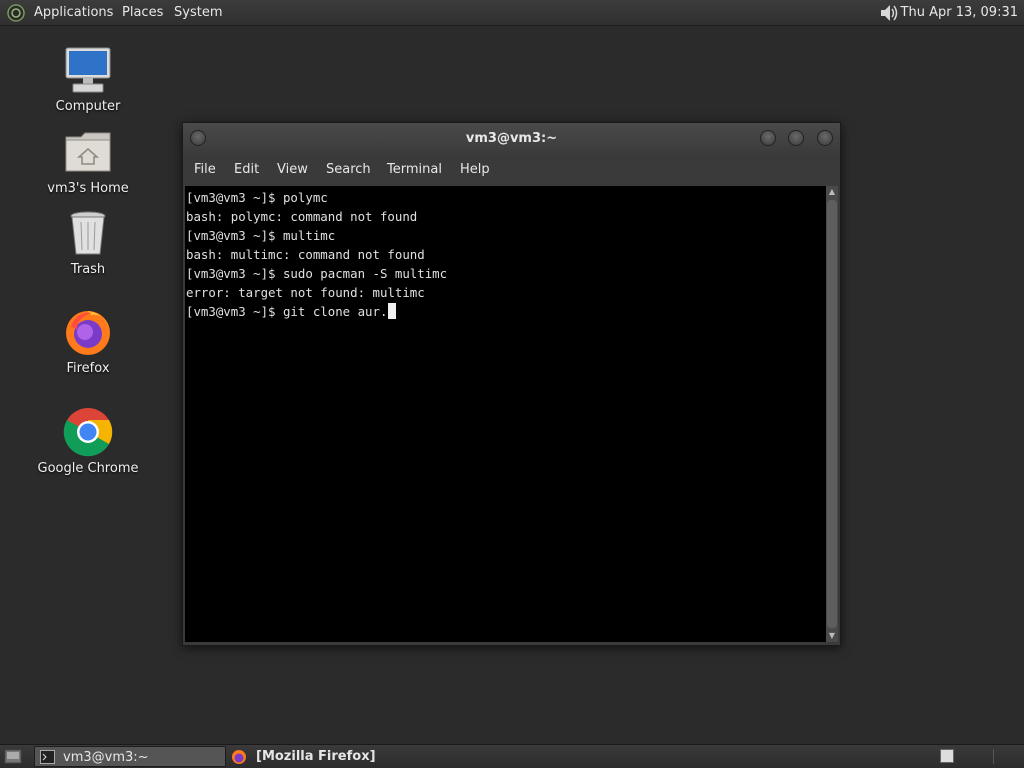 The height and width of the screenshot is (768, 1024). Describe the element at coordinates (287, 311) in the screenshot. I see `terminal-input-text: [vm3@vm3 ~]$ git clone aur.` at that location.